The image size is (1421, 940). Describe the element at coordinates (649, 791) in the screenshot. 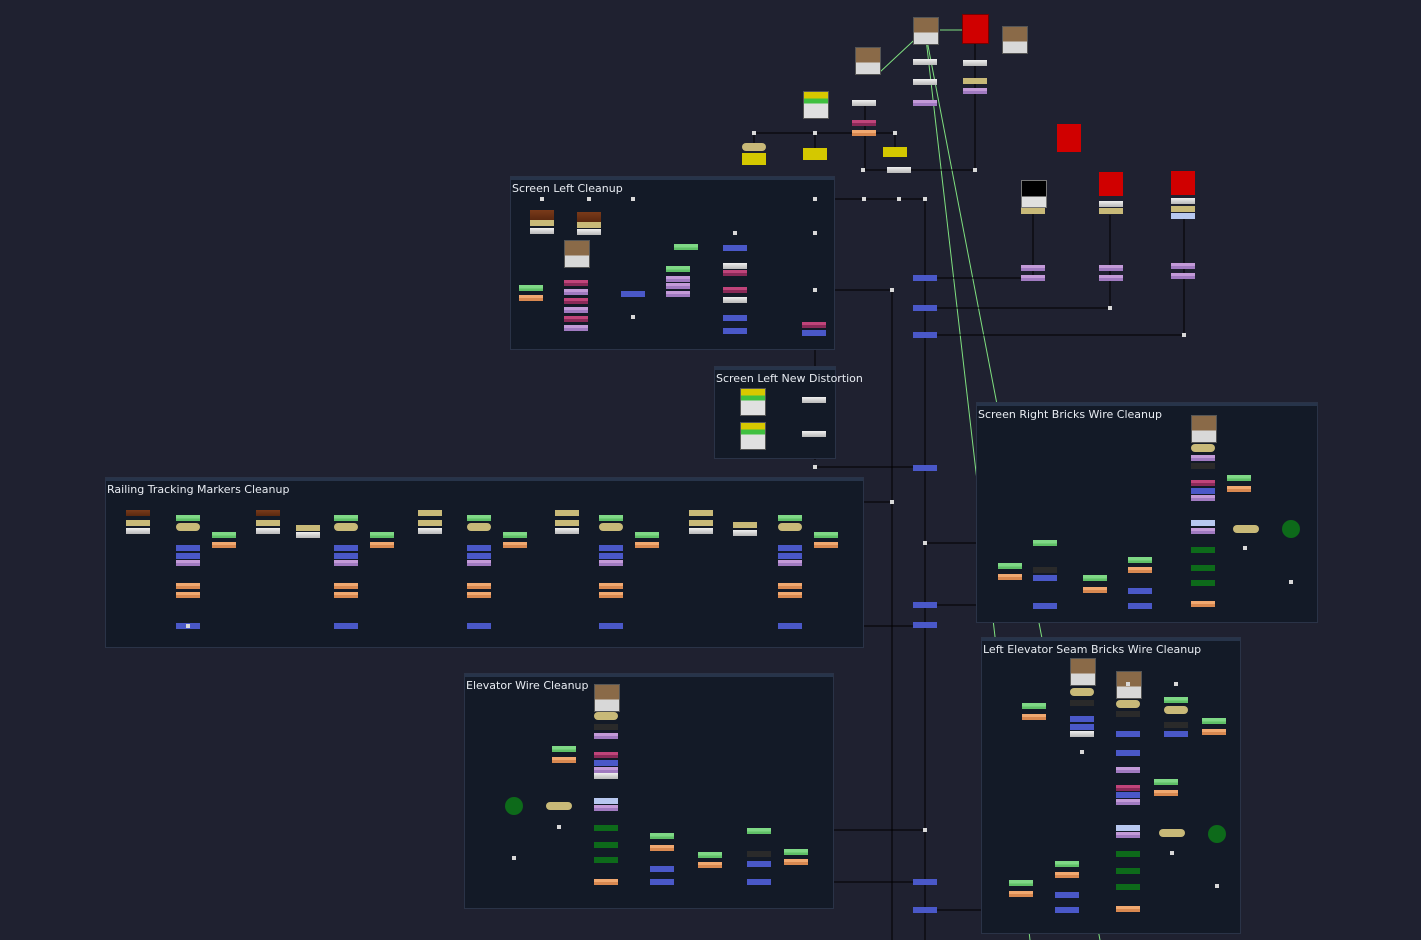

I see `backdrop-elevator-wire-cleanup: Elevator Wire Cleanup` at that location.